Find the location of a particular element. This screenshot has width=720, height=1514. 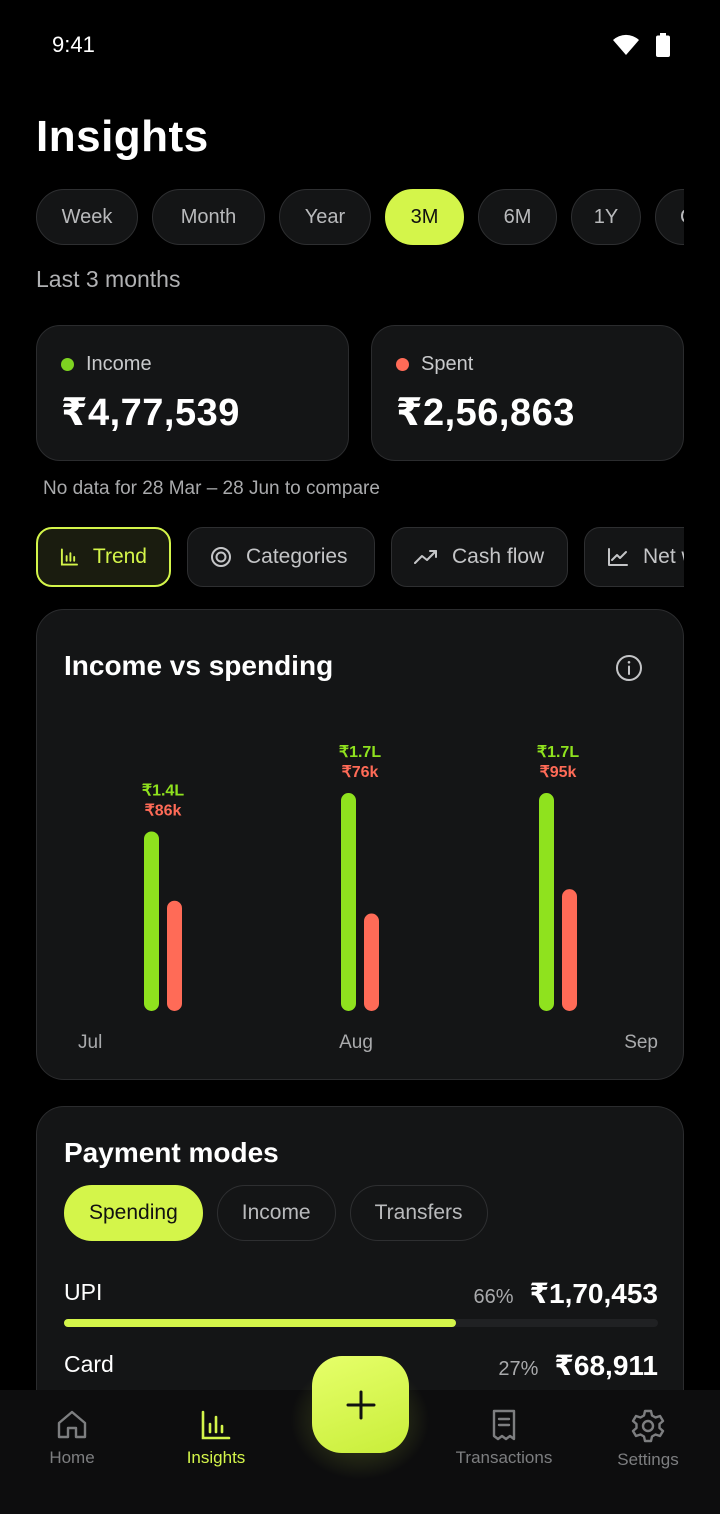

tab-trend-label: Trend is located at coordinates (119, 556).